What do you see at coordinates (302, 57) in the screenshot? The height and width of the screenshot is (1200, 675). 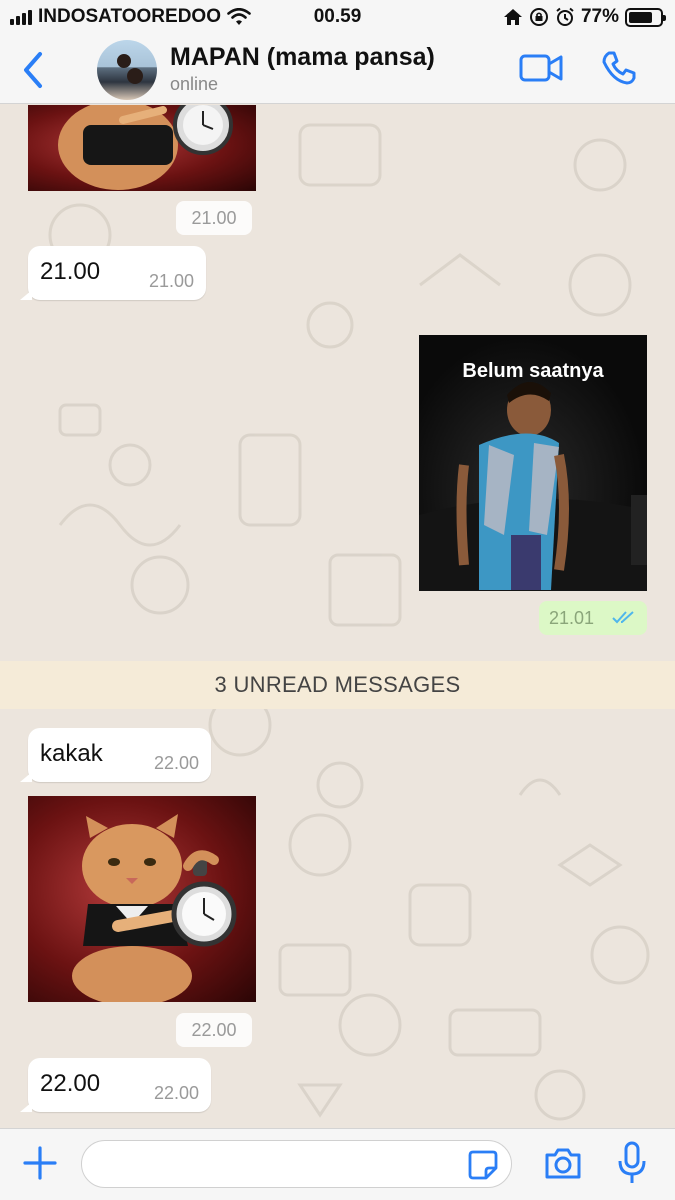 I see `contact-name: MAPAN (mama pansa)` at bounding box center [302, 57].